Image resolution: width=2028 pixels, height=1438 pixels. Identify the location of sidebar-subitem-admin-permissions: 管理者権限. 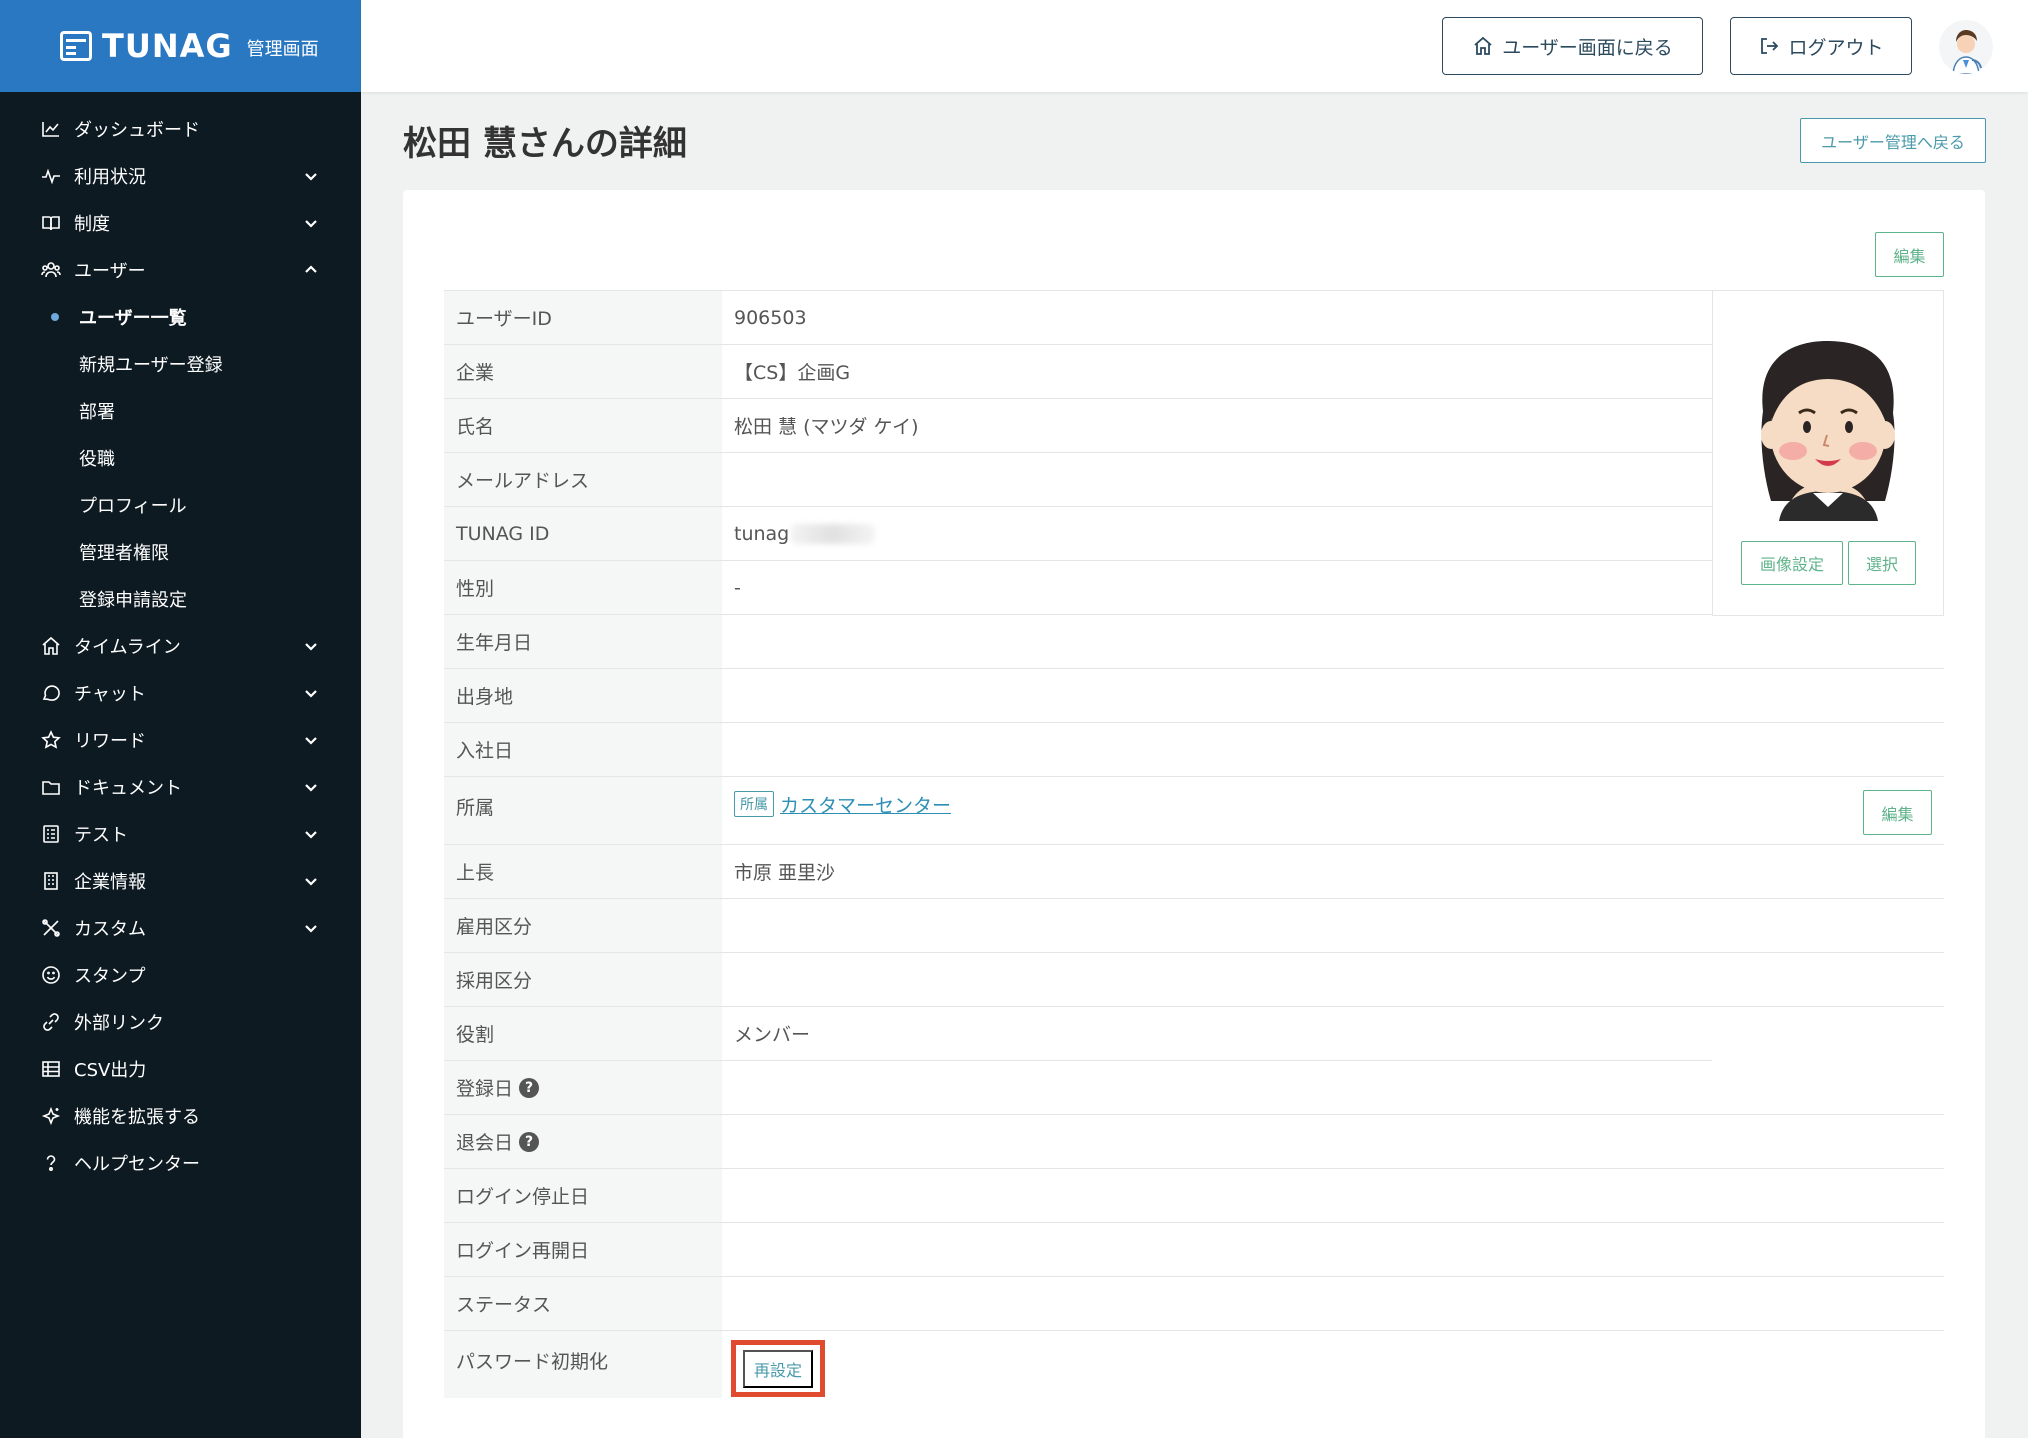
(180, 551).